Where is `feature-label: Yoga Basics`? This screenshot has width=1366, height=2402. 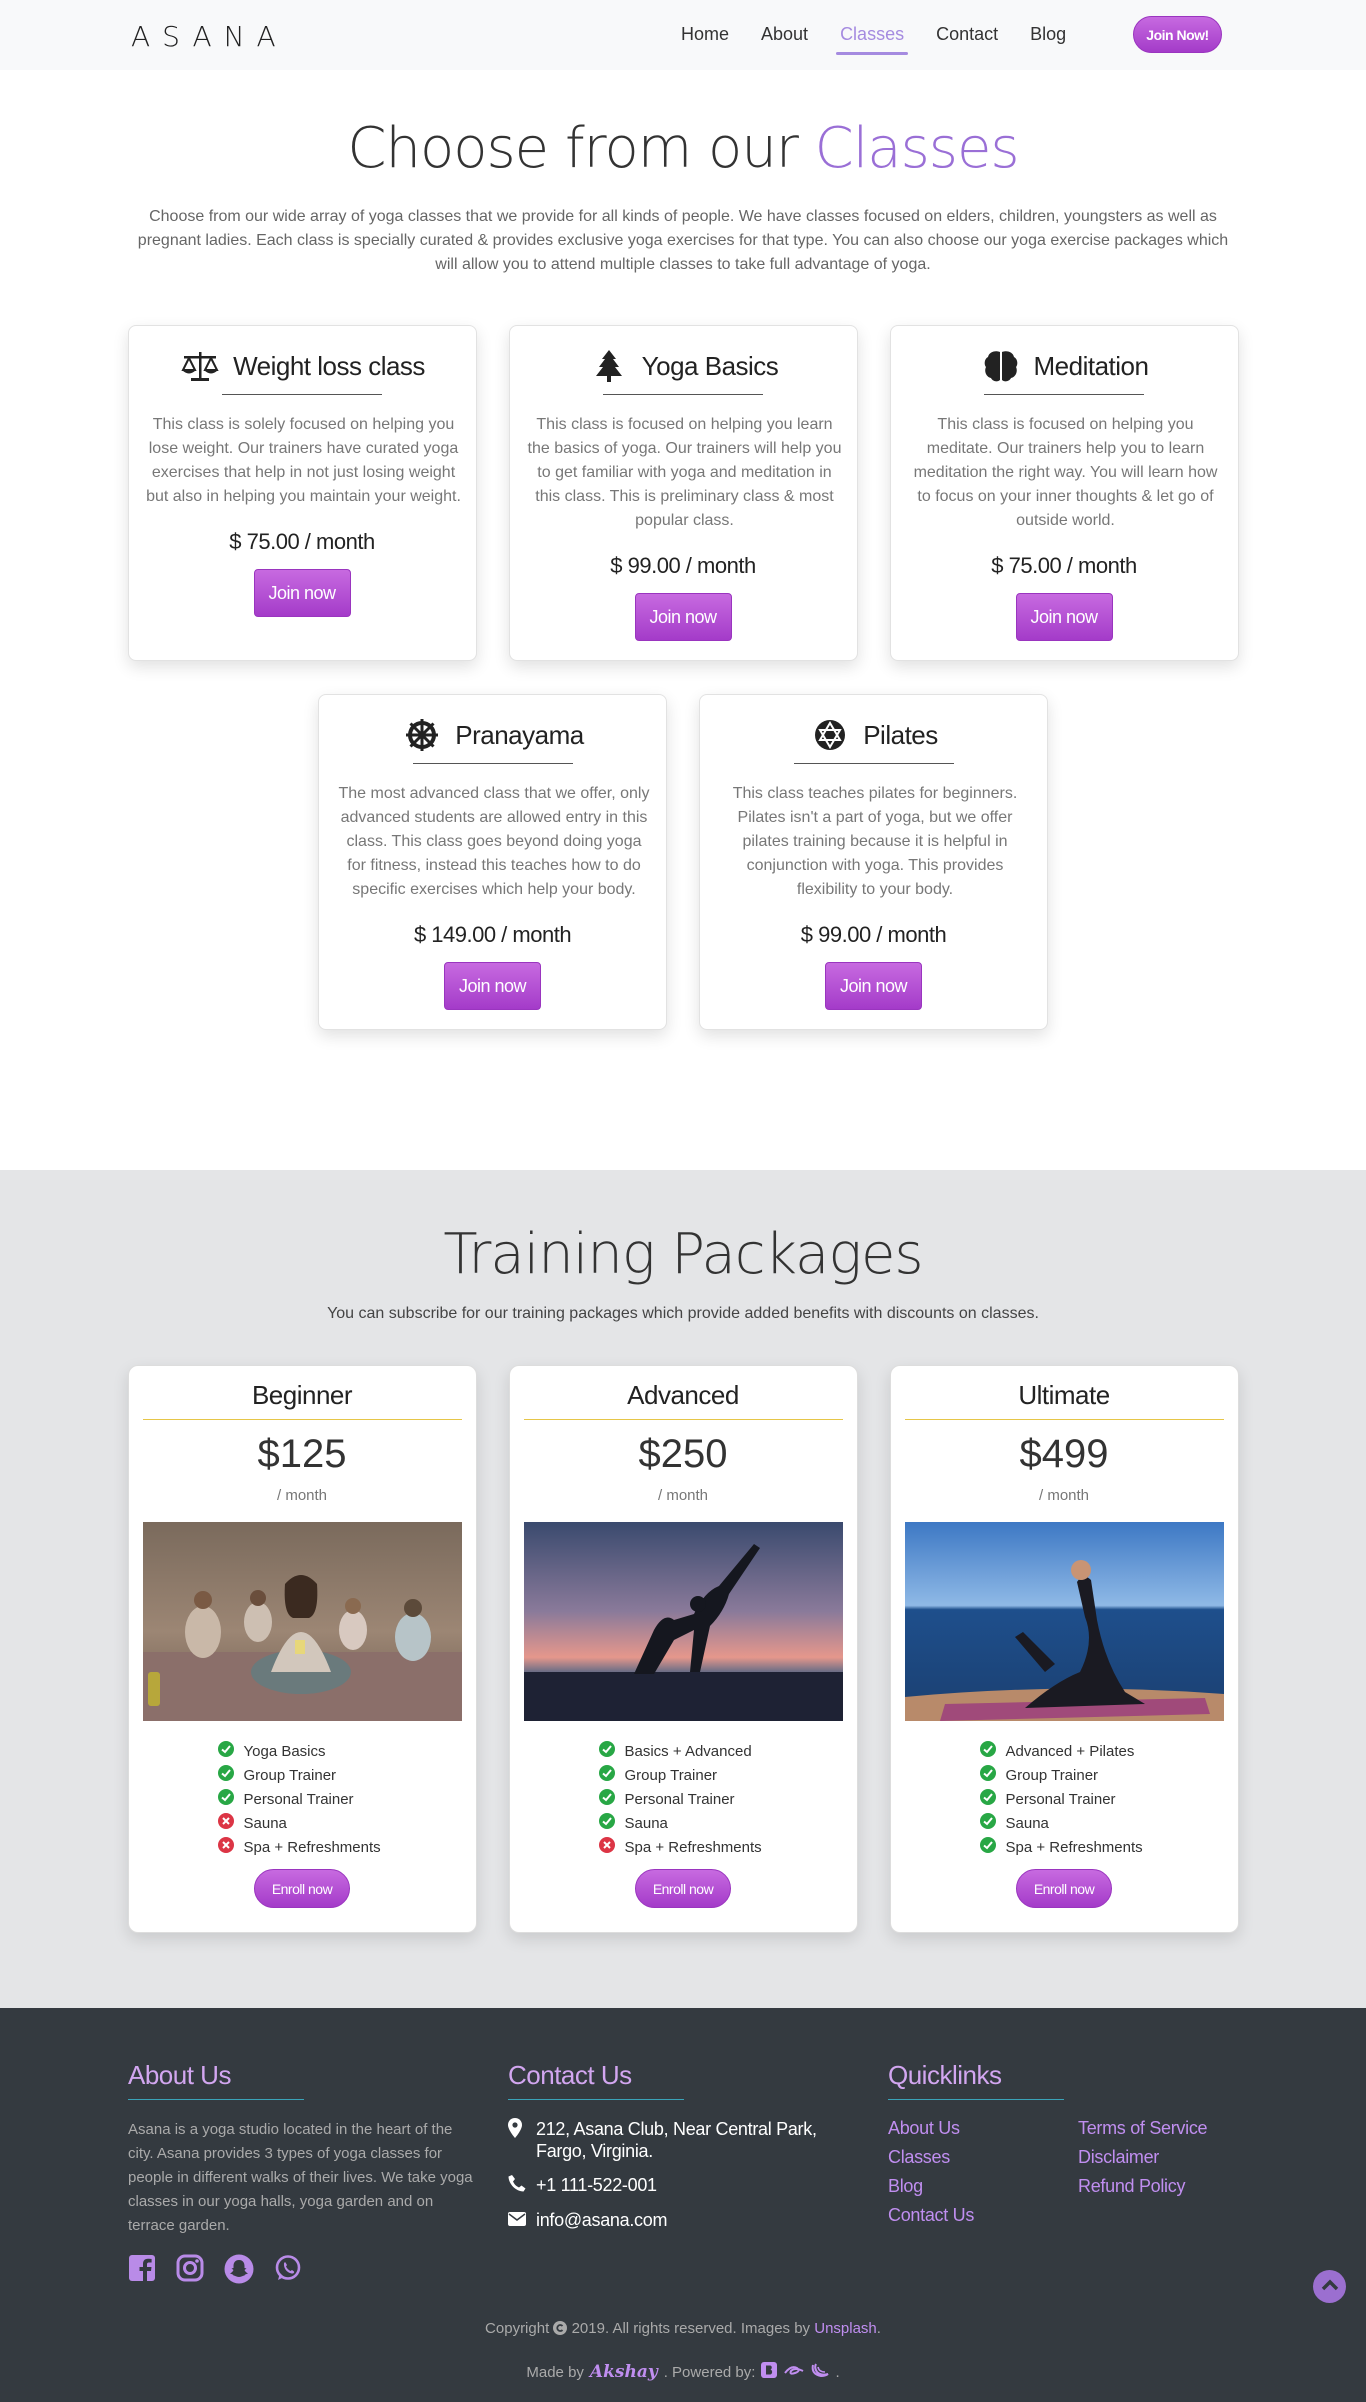 feature-label: Yoga Basics is located at coordinates (284, 1751).